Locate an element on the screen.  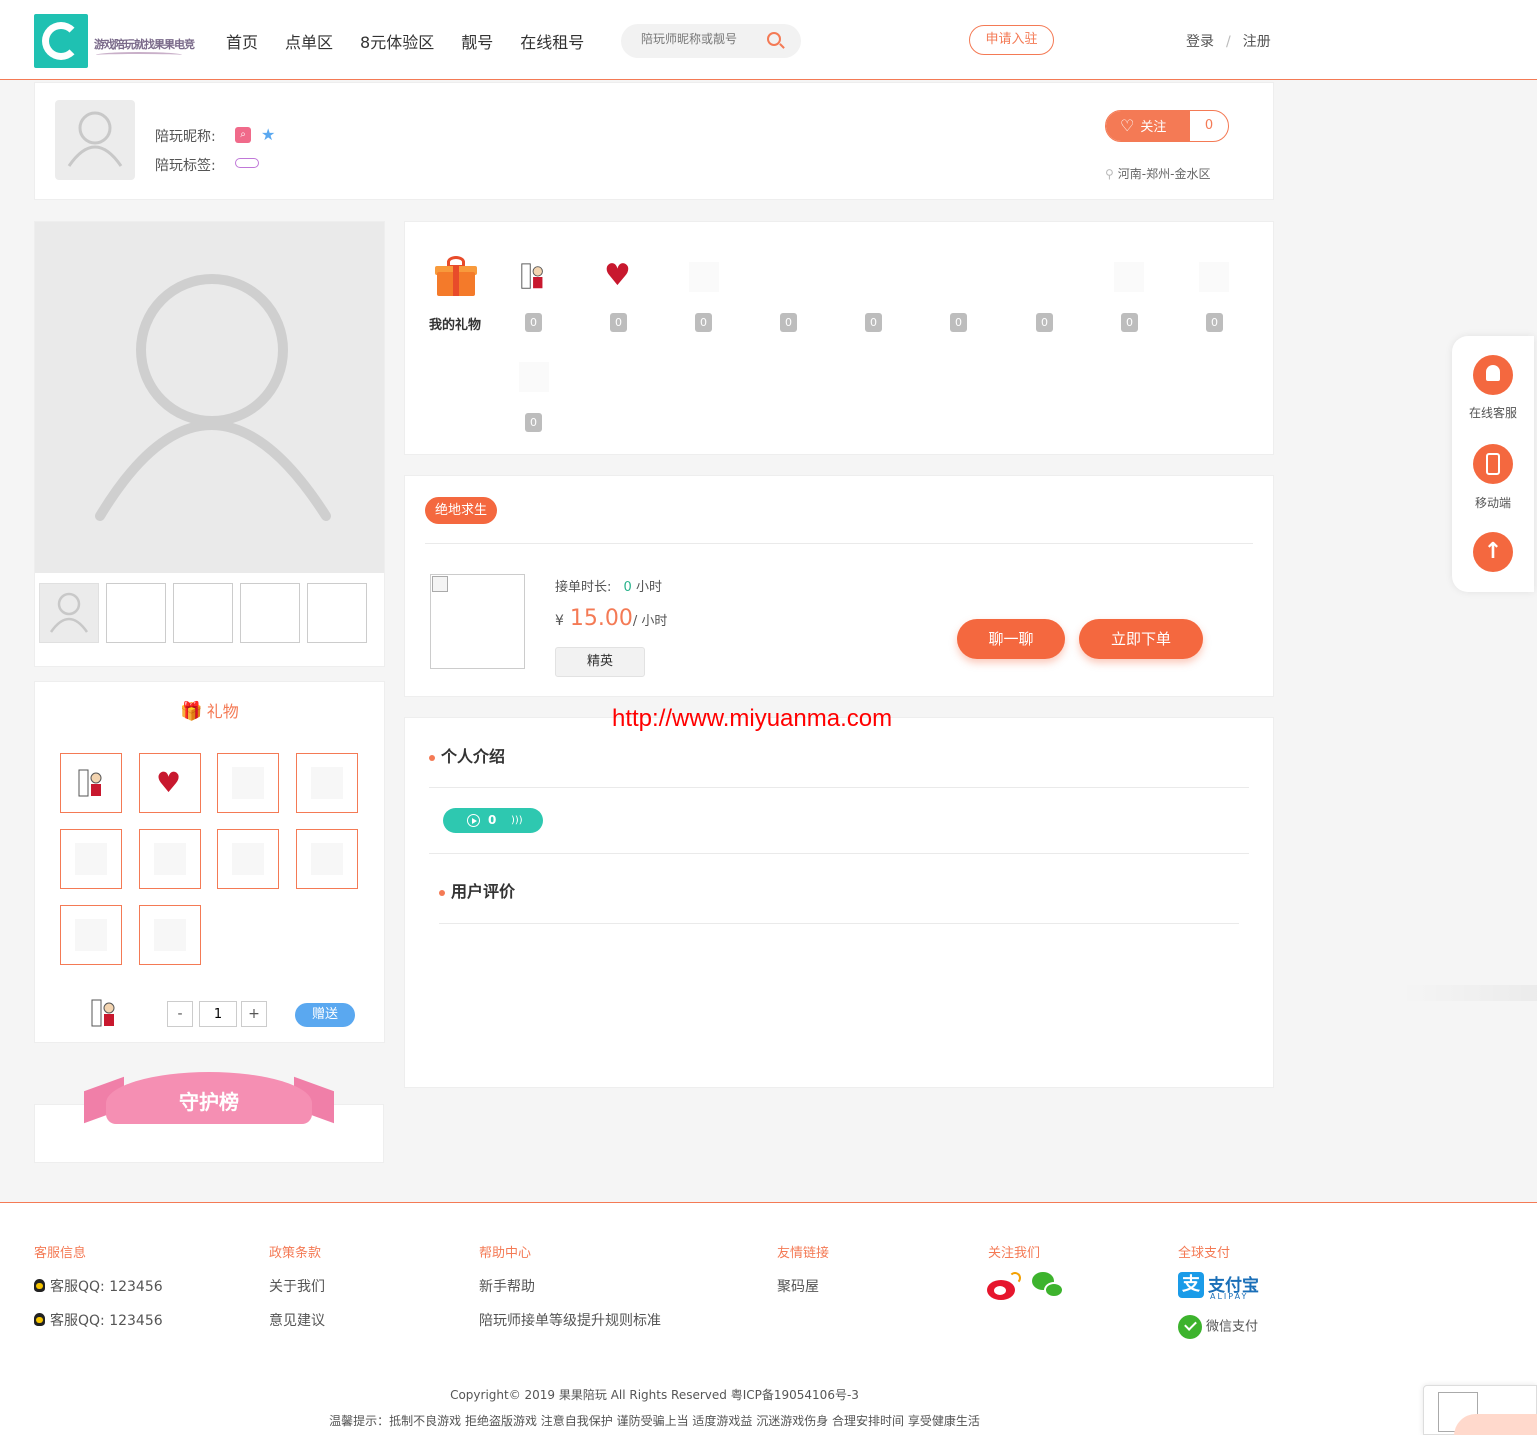
profile-bar: 陪玩昵称: ⌕ ★ 陪玩标签: ♡ 关注 0 ⚲ 河南-郑州-金水区 is located at coordinates (654, 141).